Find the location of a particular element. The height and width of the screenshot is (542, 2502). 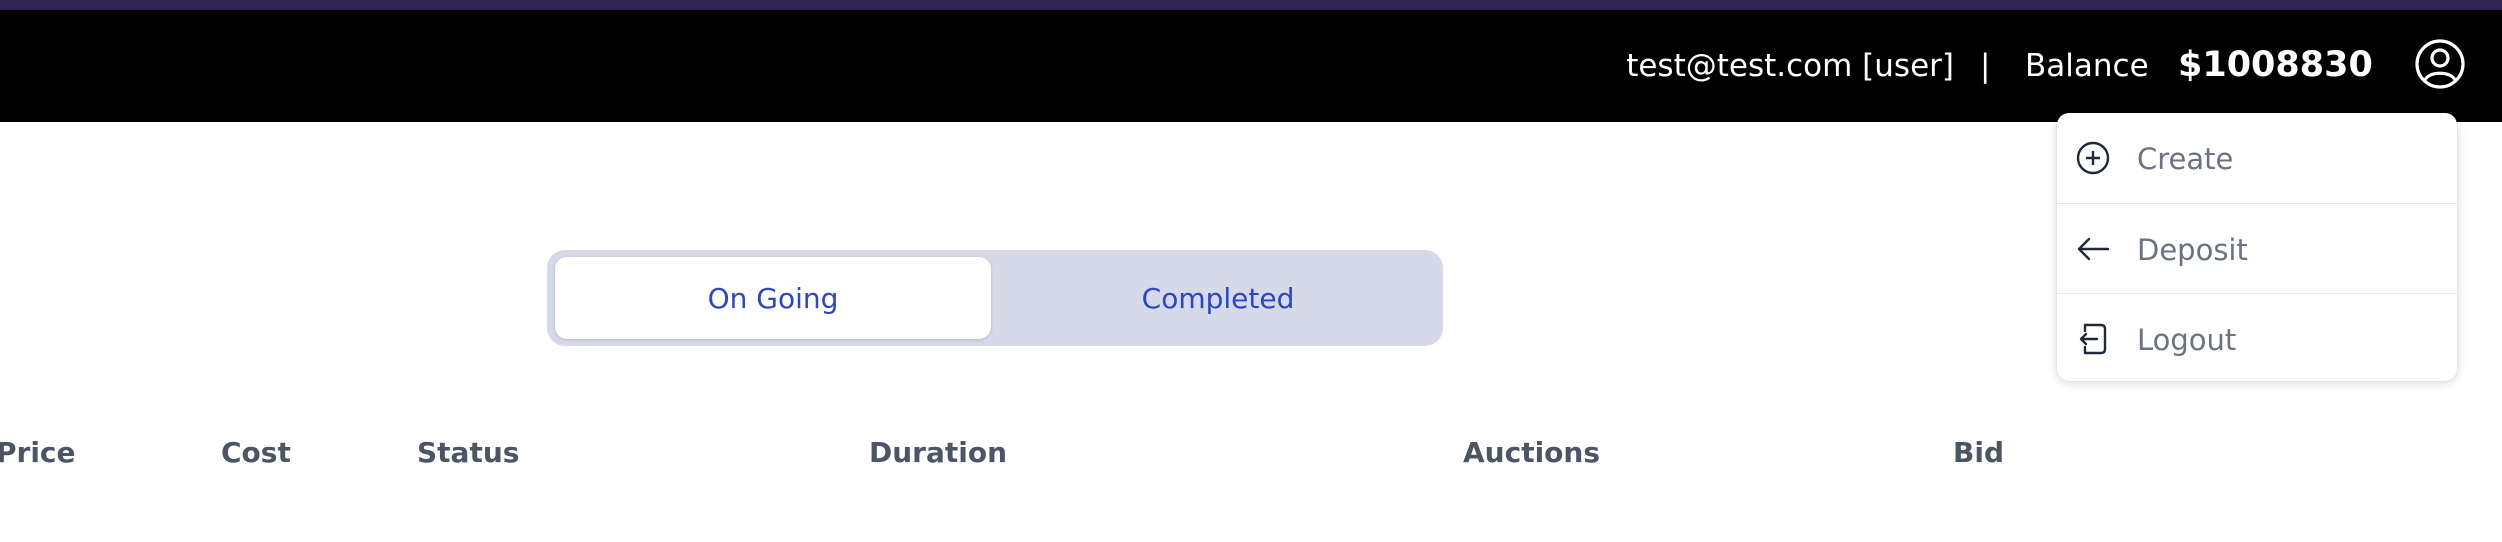

menu-item-label: Create is located at coordinates (2185, 159).